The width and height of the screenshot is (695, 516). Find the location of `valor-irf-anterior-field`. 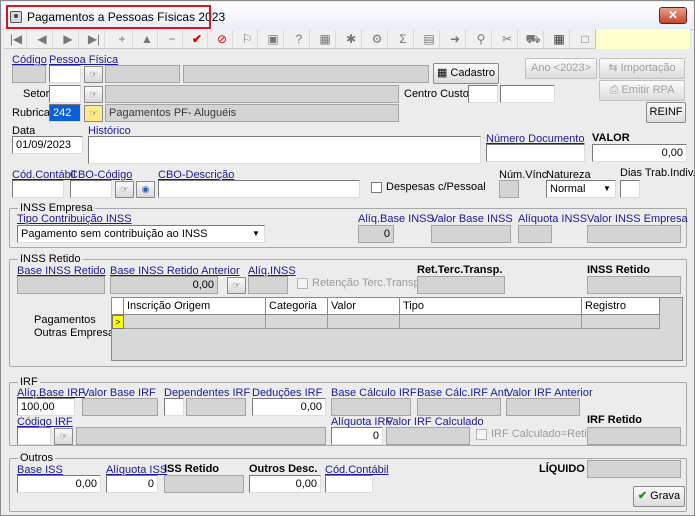

valor-irf-anterior-field is located at coordinates (543, 407).